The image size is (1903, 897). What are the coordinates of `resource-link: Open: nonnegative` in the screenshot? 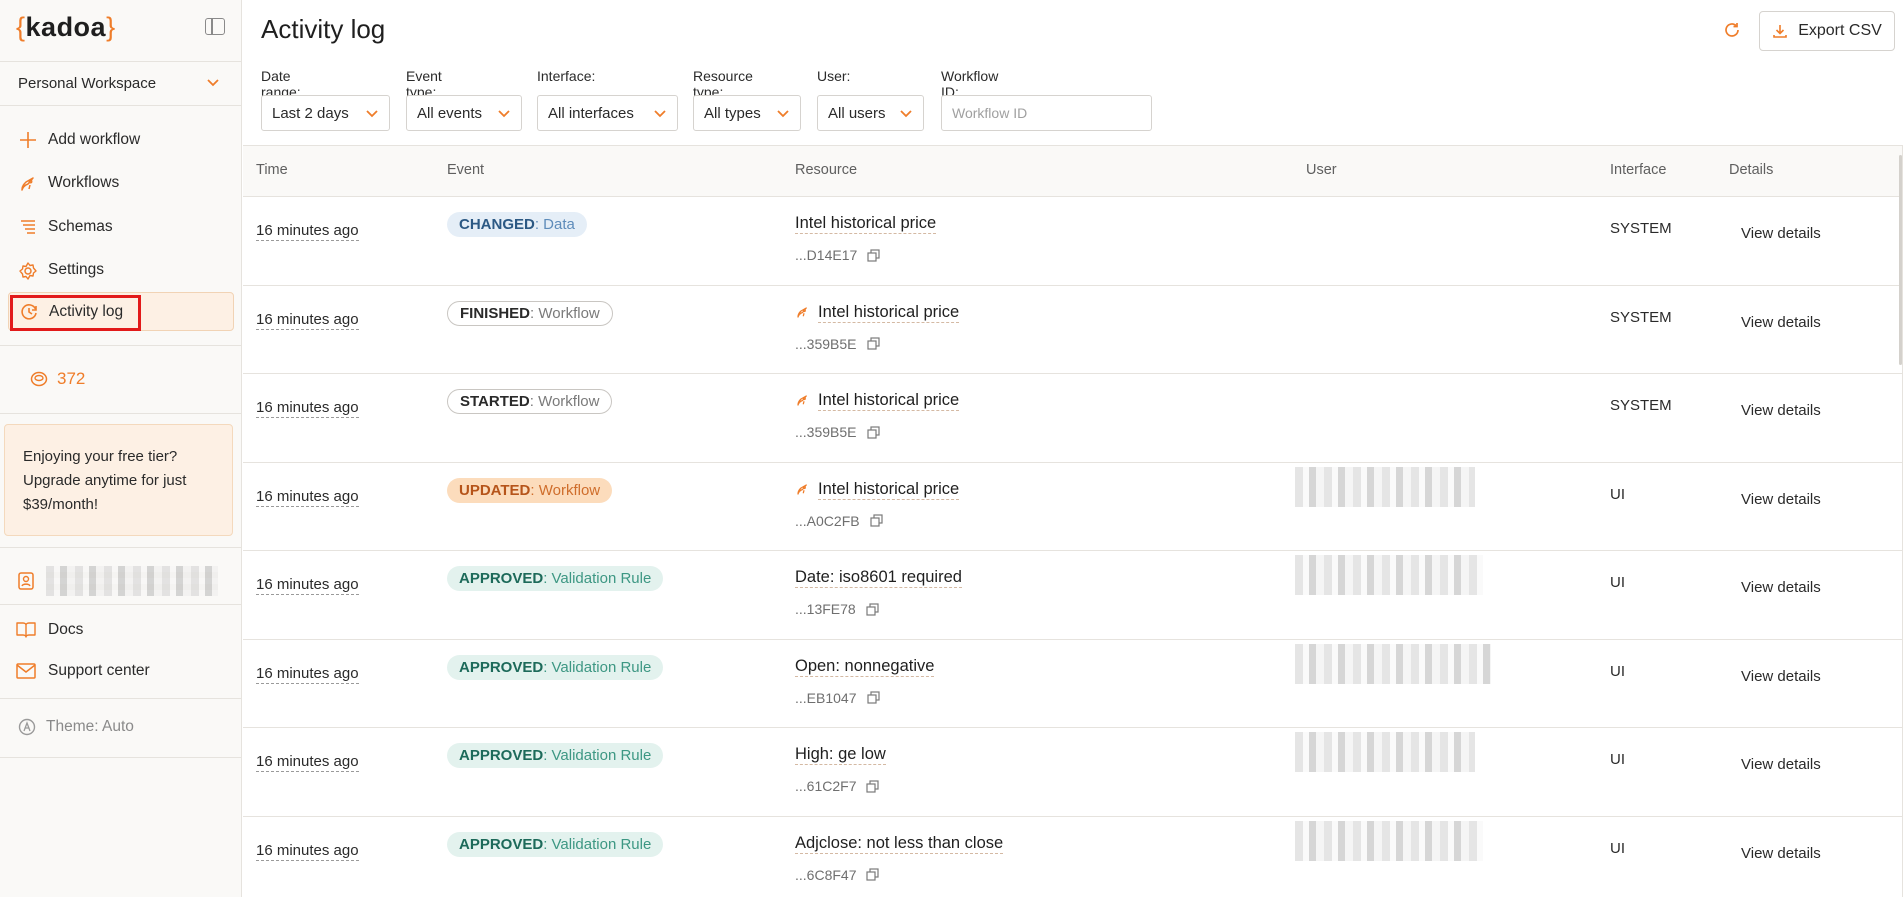 It's located at (865, 666).